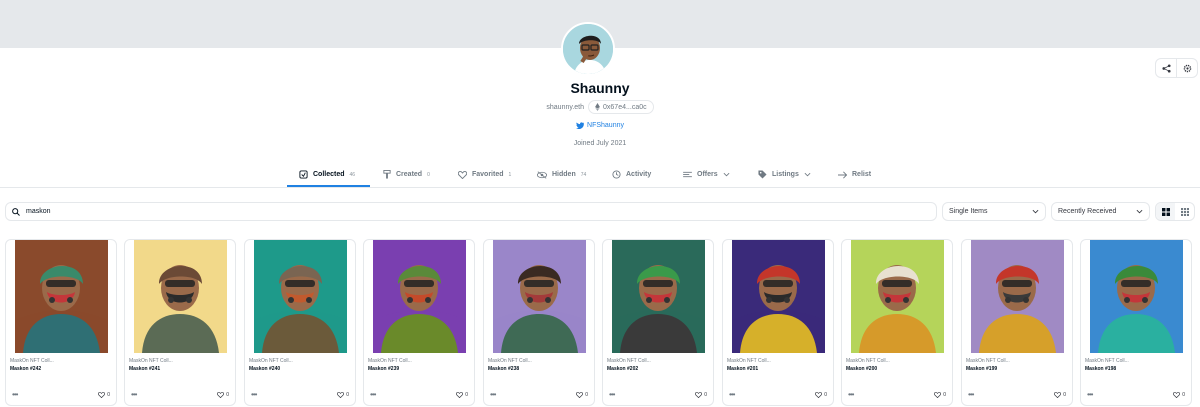  What do you see at coordinates (1100, 369) in the screenshot?
I see `nft-name: Maskon #198` at bounding box center [1100, 369].